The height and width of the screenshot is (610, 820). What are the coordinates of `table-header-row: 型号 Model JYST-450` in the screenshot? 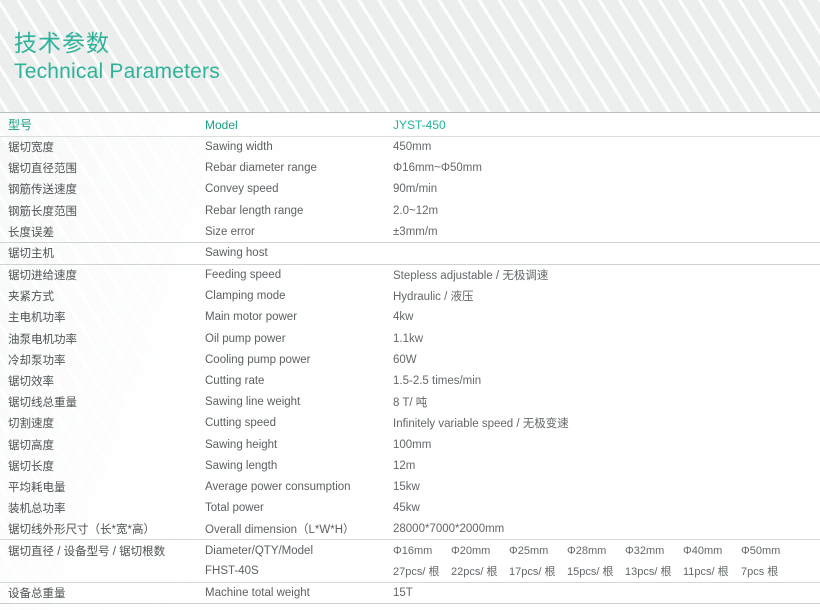 It's located at (410, 124).